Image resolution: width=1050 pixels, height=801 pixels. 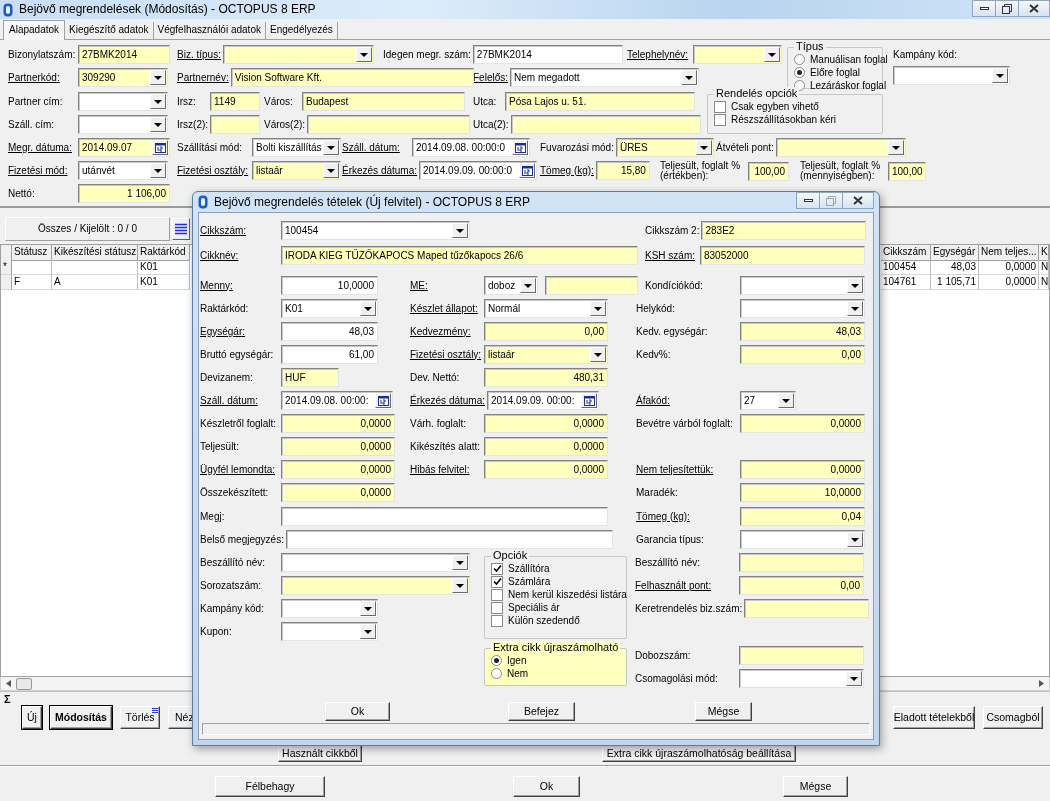 I want to click on number-field: 1 106,00, so click(x=124, y=193).